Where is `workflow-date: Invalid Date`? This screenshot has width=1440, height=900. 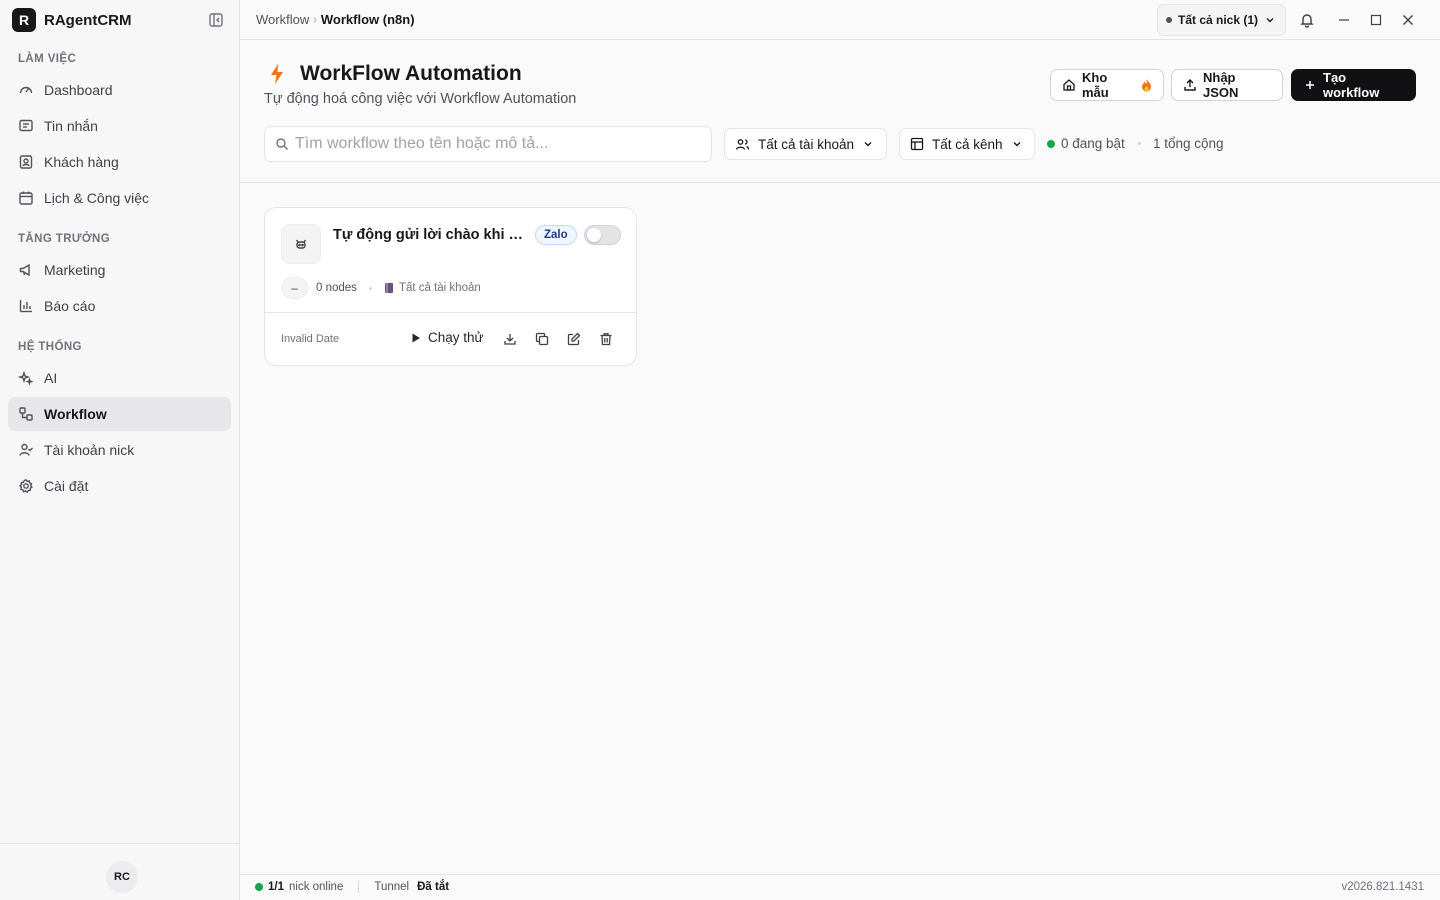 workflow-date: Invalid Date is located at coordinates (310, 339).